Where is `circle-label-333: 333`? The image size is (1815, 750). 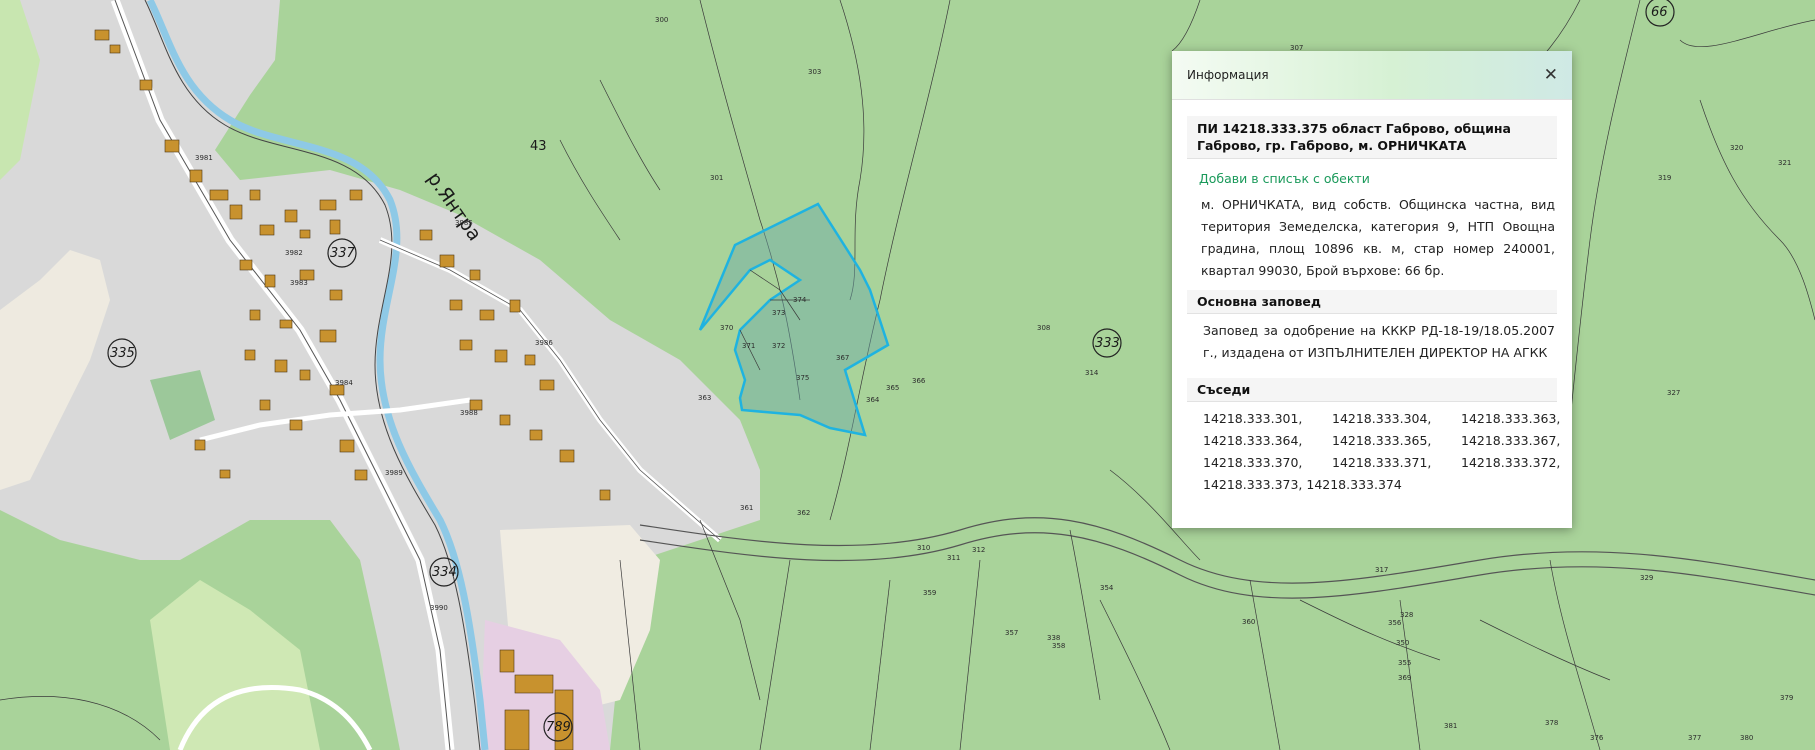
circle-label-333: 333 is located at coordinates (1107, 343).